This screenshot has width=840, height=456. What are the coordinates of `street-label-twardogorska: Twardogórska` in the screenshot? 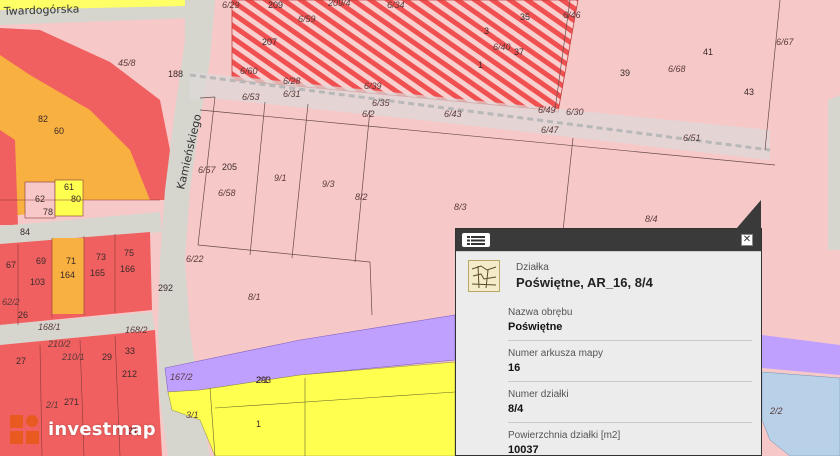 It's located at (41, 10).